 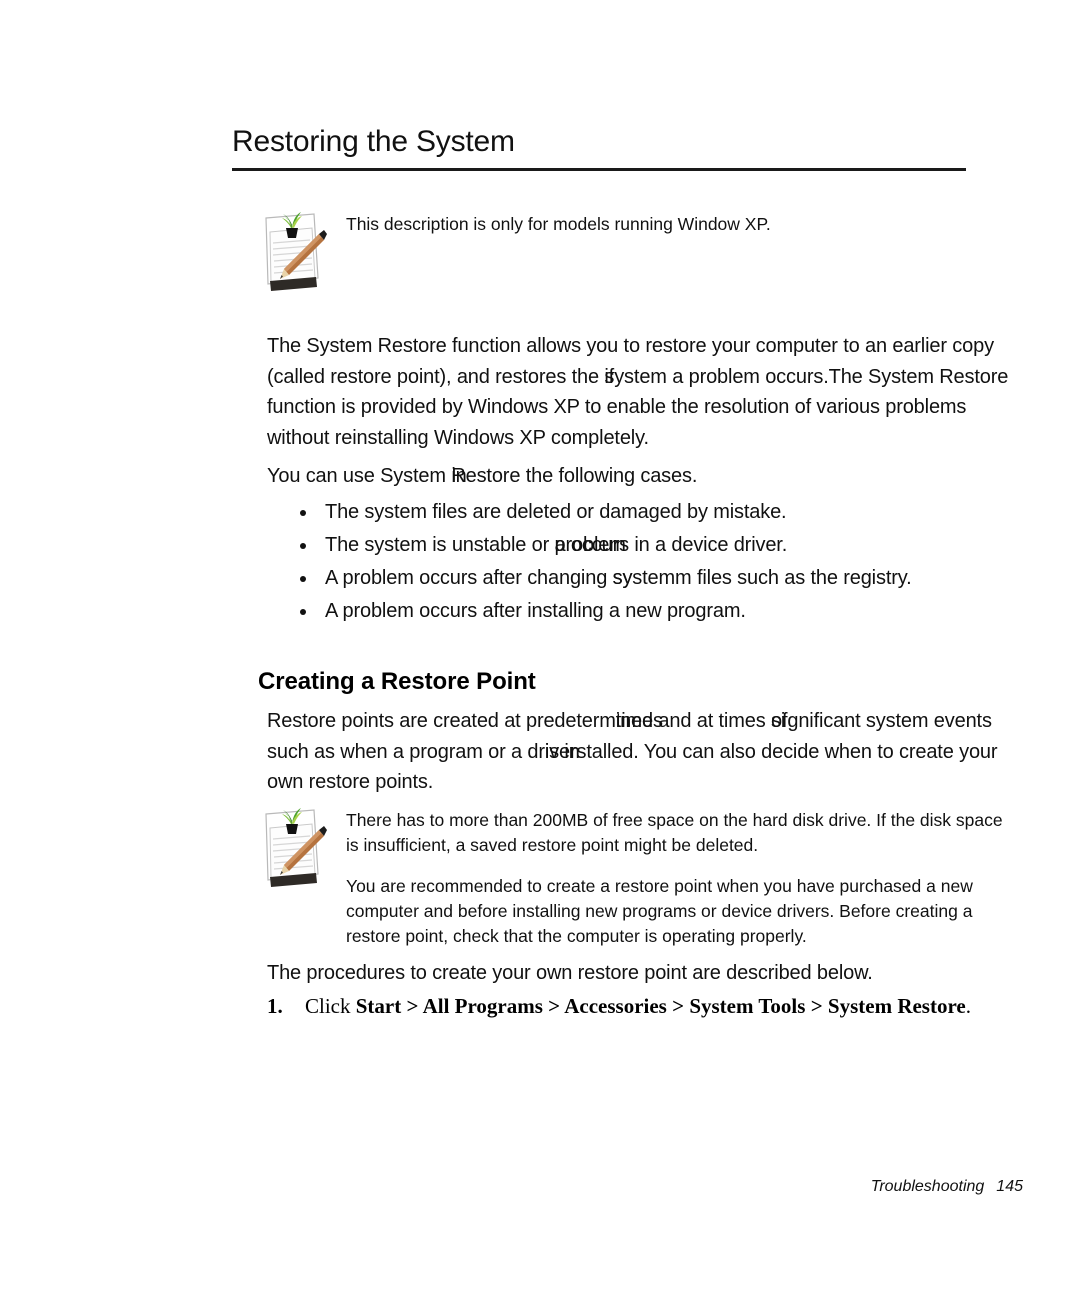 What do you see at coordinates (469, 578) in the screenshot?
I see `bullet-prefix: A problem occurs after changing` at bounding box center [469, 578].